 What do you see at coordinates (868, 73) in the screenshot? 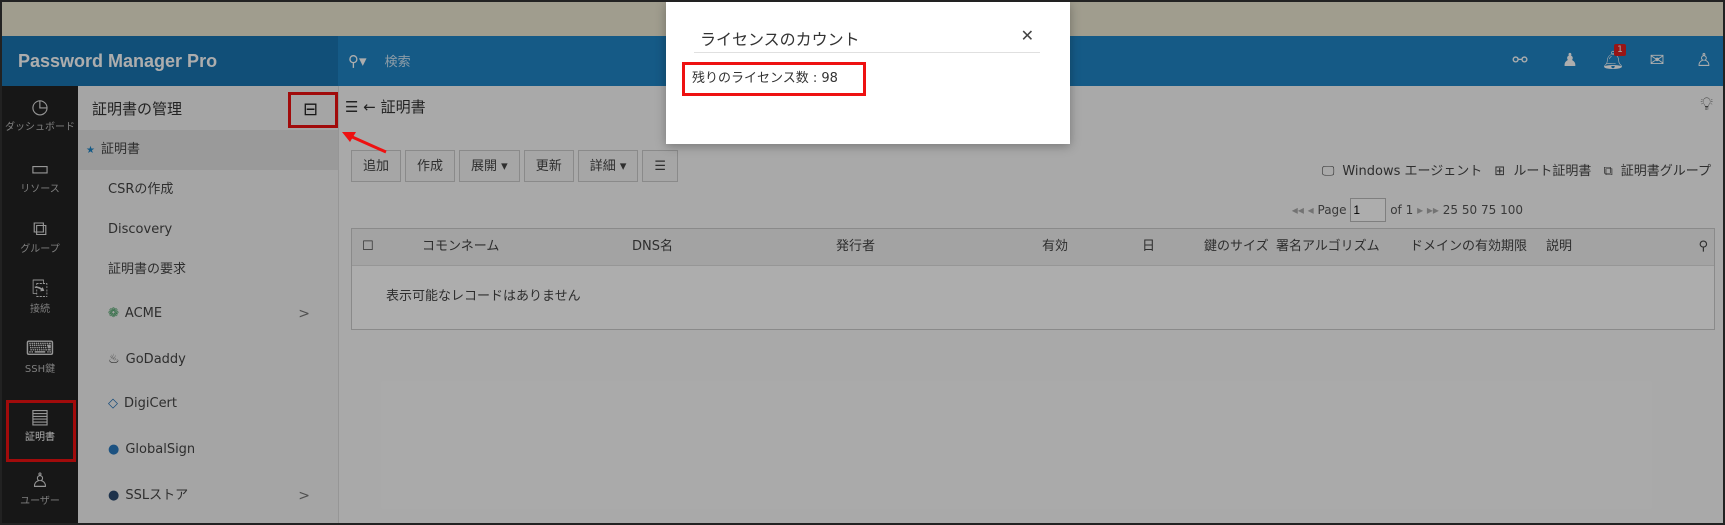
I see `license-count-dialog: ライセンスのカウント ✕ 残りのライセンス数 : 98` at bounding box center [868, 73].